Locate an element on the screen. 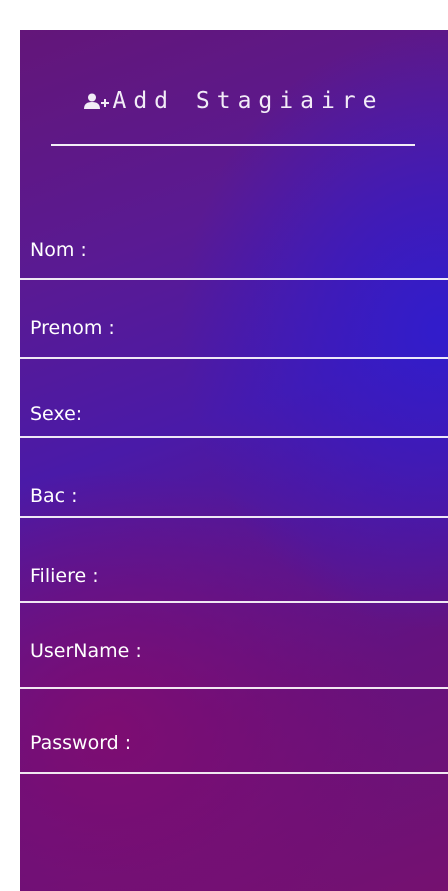 This screenshot has width=448, height=891. filiere-input-underline is located at coordinates (234, 602).